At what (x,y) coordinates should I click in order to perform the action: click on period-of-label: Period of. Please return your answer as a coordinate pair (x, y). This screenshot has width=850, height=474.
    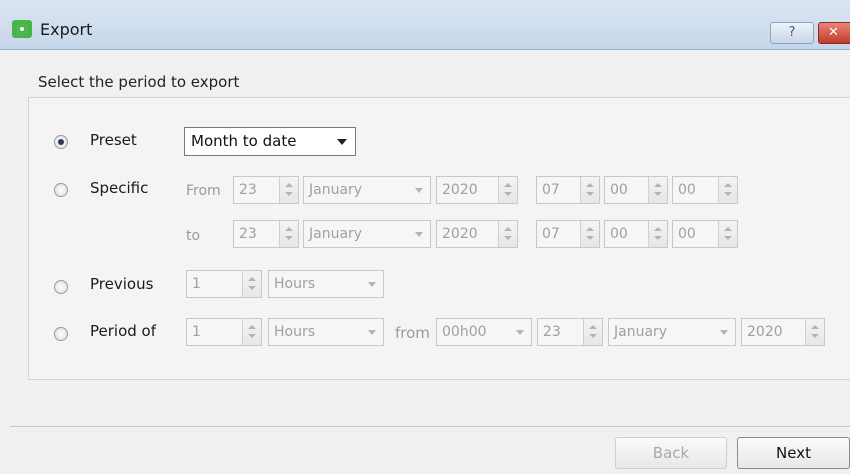
    Looking at the image, I should click on (123, 331).